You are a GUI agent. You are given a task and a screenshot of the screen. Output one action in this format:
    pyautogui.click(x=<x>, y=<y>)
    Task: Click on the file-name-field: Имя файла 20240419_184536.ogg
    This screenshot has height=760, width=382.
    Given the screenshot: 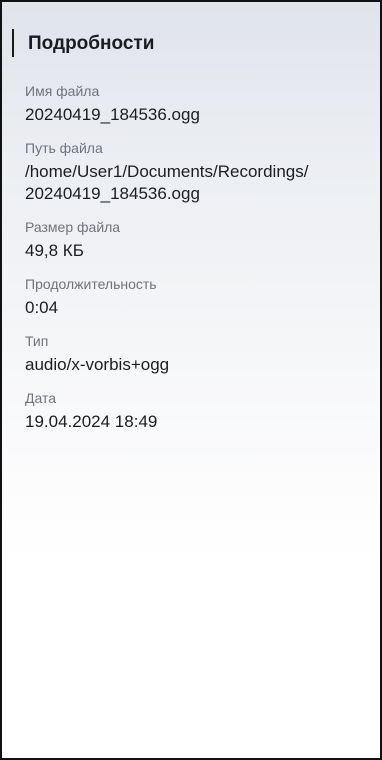 What is the action you would take?
    pyautogui.click(x=192, y=104)
    